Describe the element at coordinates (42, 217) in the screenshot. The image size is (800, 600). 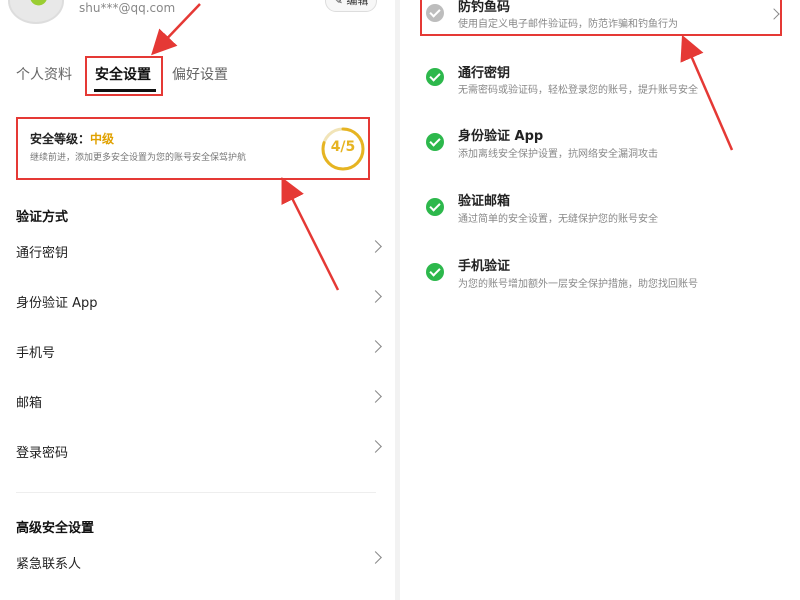
I see `verification-section-title: 验证方式` at that location.